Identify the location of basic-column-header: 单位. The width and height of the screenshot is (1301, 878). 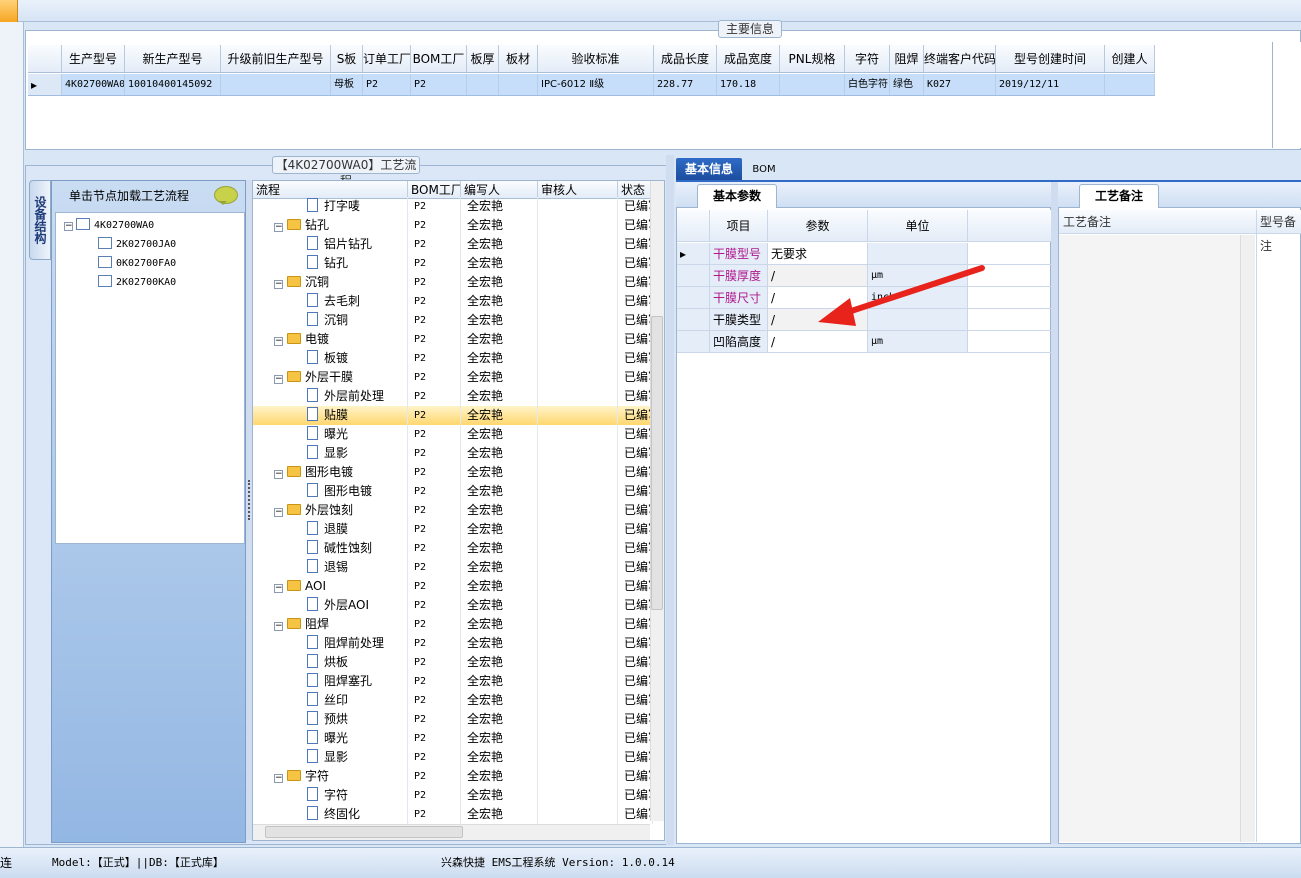
(918, 225).